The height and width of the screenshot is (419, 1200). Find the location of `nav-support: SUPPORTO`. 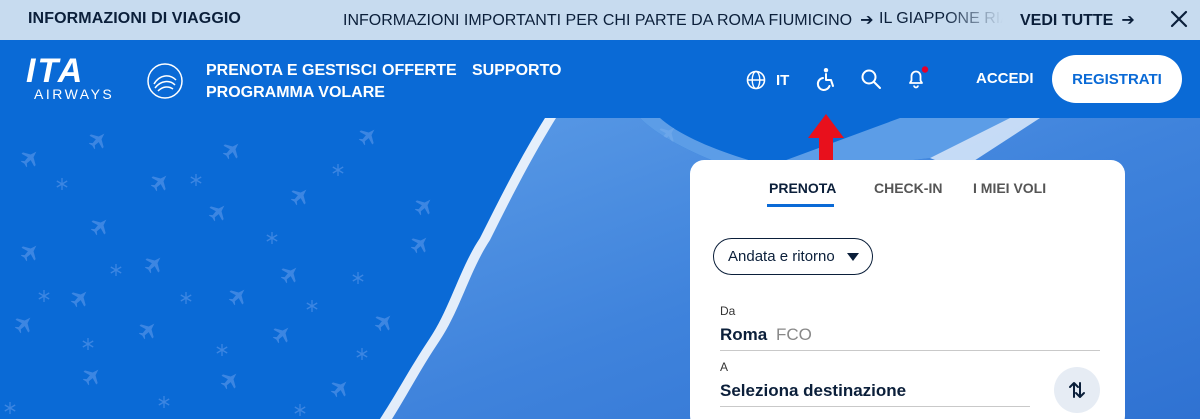

nav-support: SUPPORTO is located at coordinates (517, 71).